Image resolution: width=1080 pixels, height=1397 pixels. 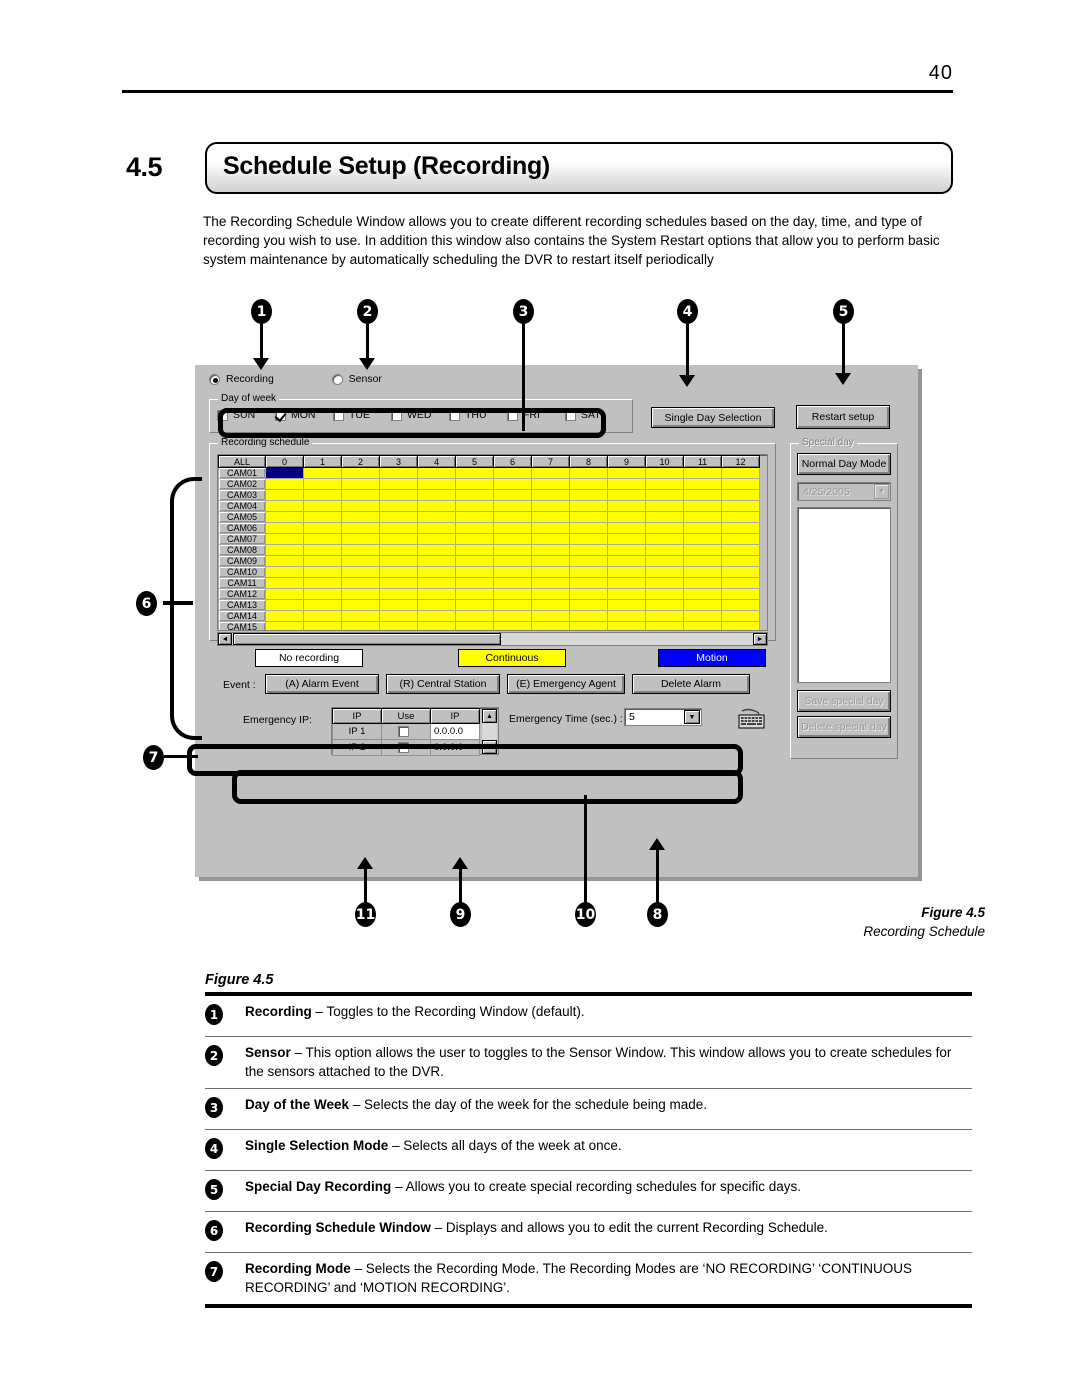 I want to click on schedule-cell-cam14-h2, so click(x=360, y=616).